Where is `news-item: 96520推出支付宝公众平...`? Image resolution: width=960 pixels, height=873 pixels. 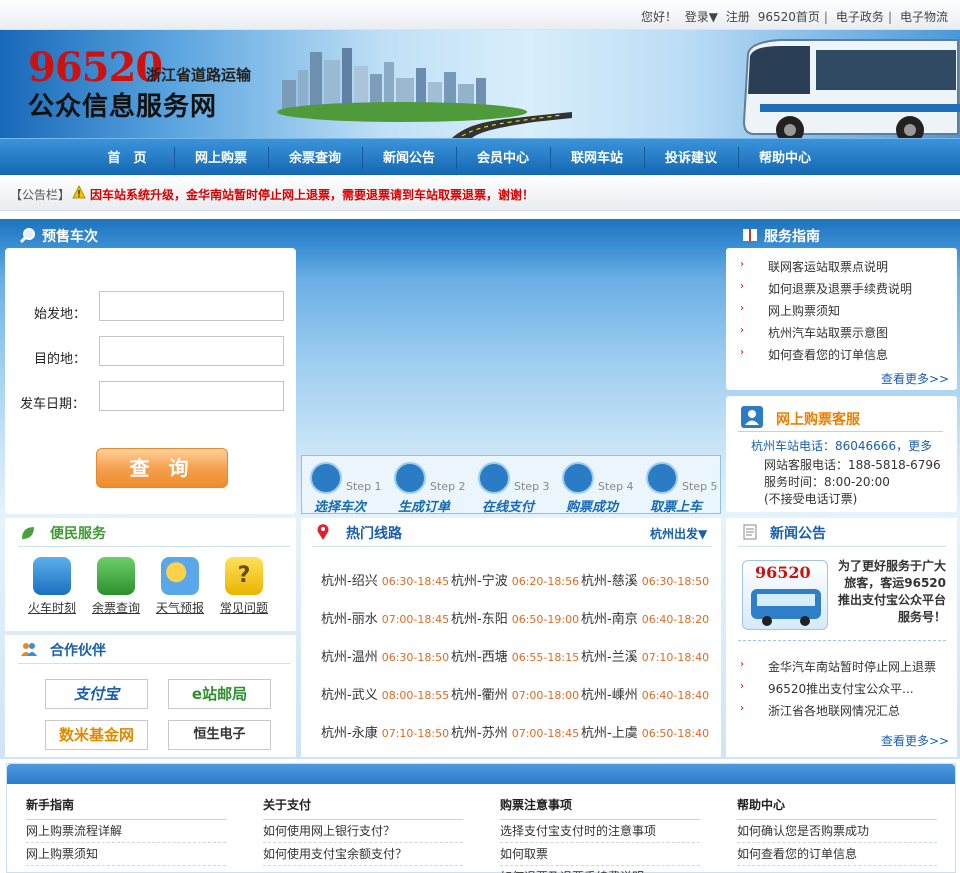
news-item: 96520推出支付宝公众平... is located at coordinates (841, 688).